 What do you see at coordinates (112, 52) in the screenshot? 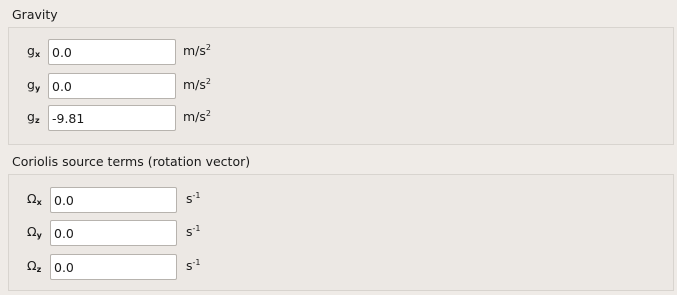
I see `gravity-x-input` at bounding box center [112, 52].